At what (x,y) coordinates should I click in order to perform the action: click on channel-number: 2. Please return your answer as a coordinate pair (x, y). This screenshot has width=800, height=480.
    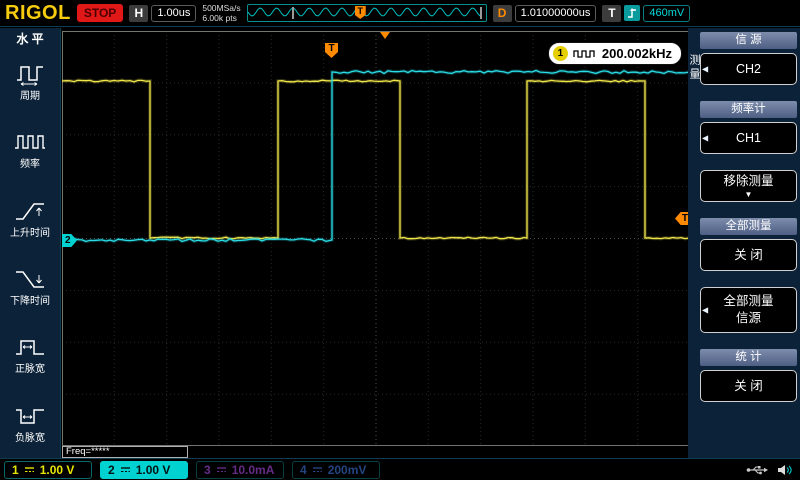
    Looking at the image, I should click on (111, 469).